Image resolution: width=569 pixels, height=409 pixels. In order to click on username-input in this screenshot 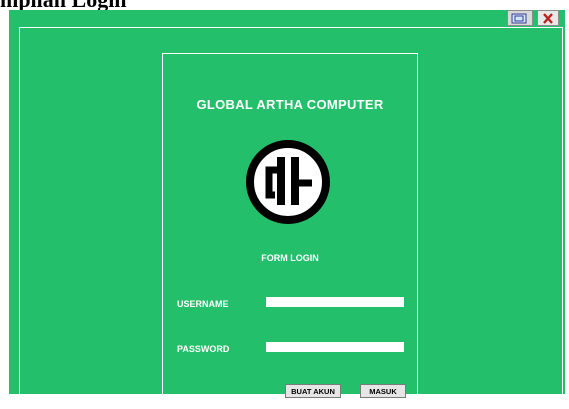, I will do `click(335, 302)`.